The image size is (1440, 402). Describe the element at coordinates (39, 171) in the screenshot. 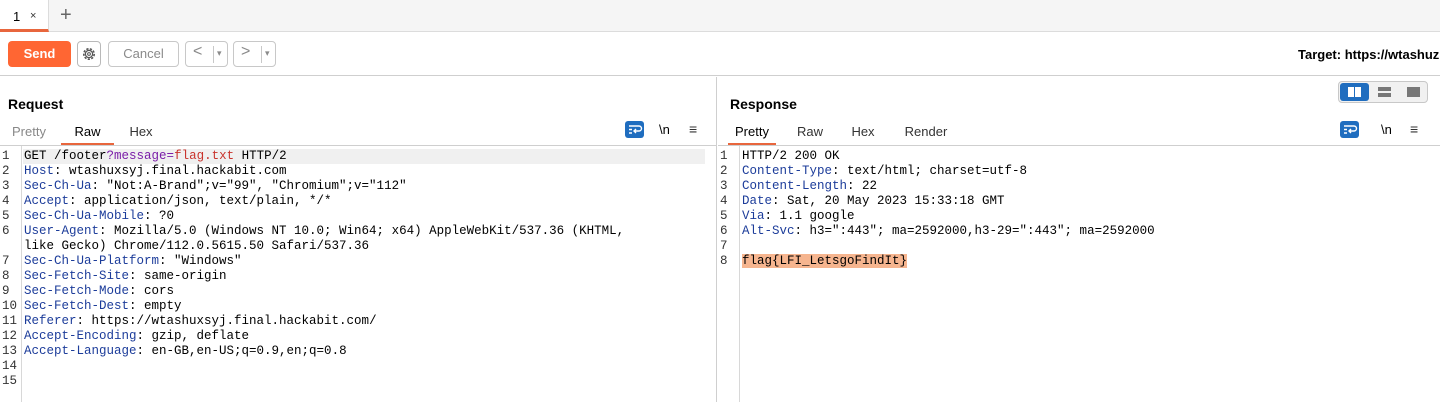

I see `header-name: Host` at that location.